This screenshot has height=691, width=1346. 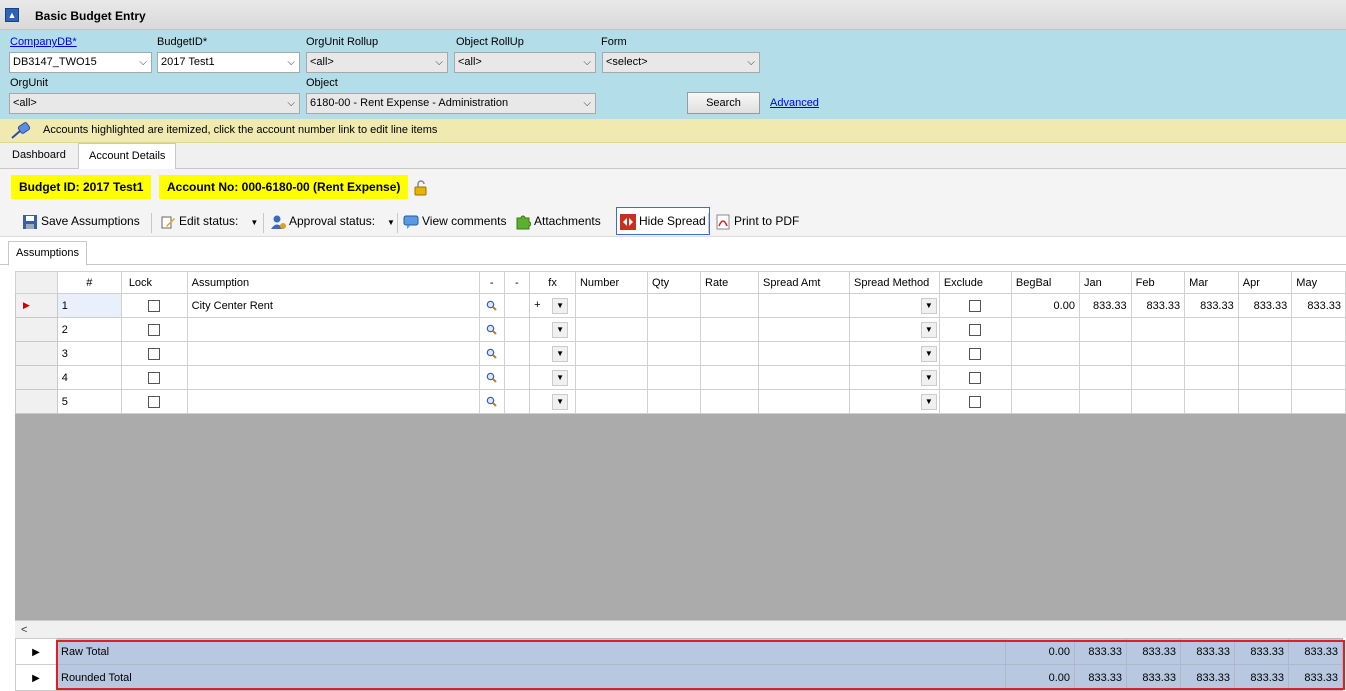 What do you see at coordinates (680, 629) in the screenshot?
I see `horizontal-scrollbar: <` at bounding box center [680, 629].